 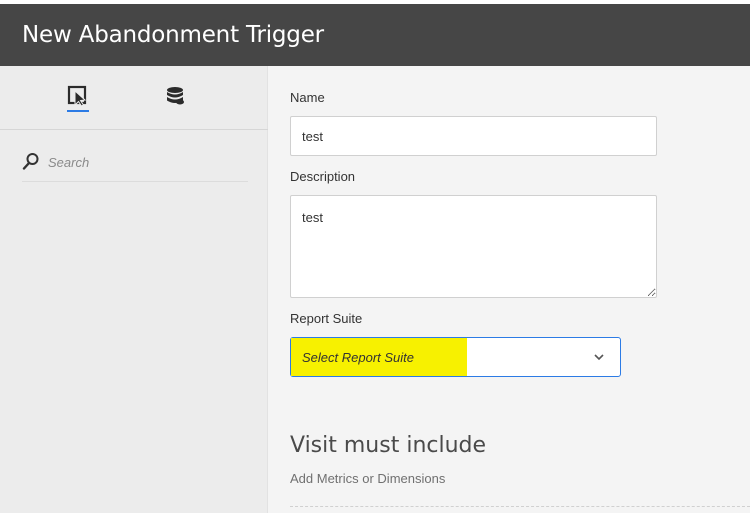 I want to click on database-icon, so click(x=175, y=96).